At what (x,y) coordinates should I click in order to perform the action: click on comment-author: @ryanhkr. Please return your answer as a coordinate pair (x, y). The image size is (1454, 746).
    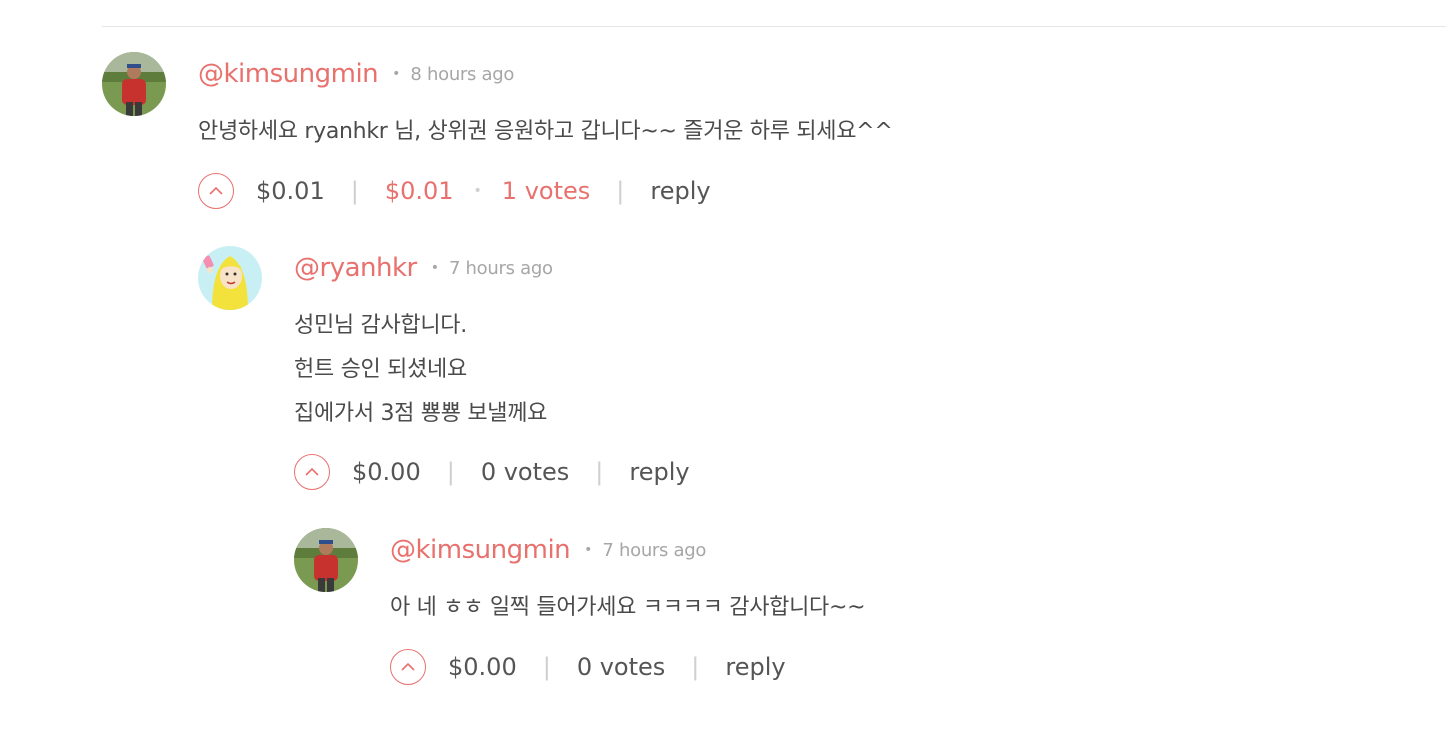
    Looking at the image, I should click on (355, 268).